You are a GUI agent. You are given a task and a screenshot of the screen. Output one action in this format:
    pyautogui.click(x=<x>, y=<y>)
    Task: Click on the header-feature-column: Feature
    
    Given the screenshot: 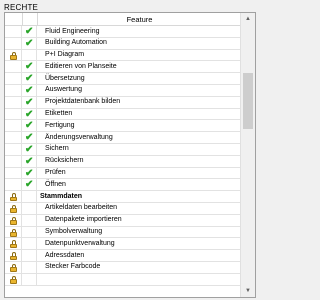 What is the action you would take?
    pyautogui.click(x=139, y=19)
    